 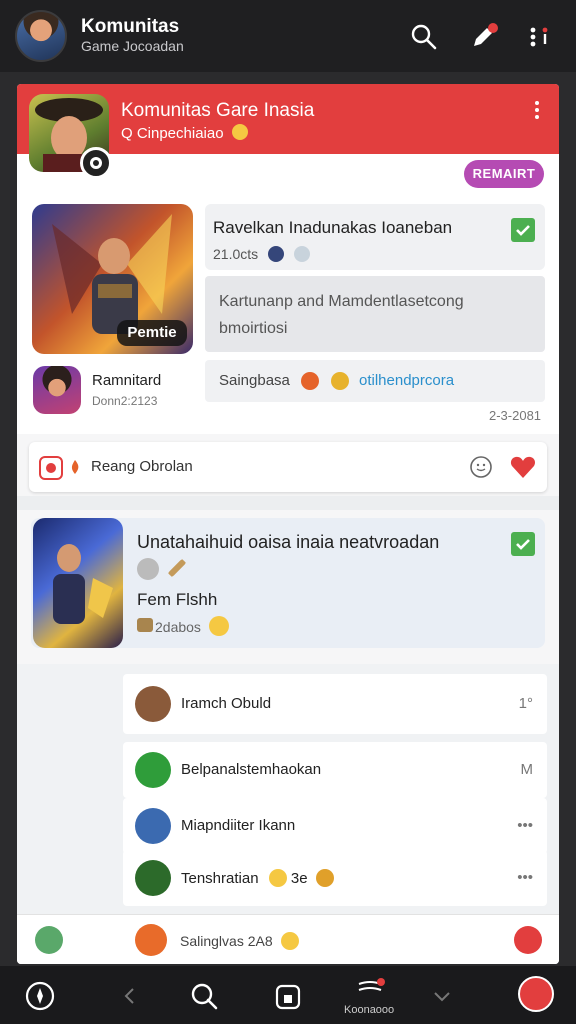 What do you see at coordinates (239, 132) in the screenshot?
I see `grin-emoji-icon` at bounding box center [239, 132].